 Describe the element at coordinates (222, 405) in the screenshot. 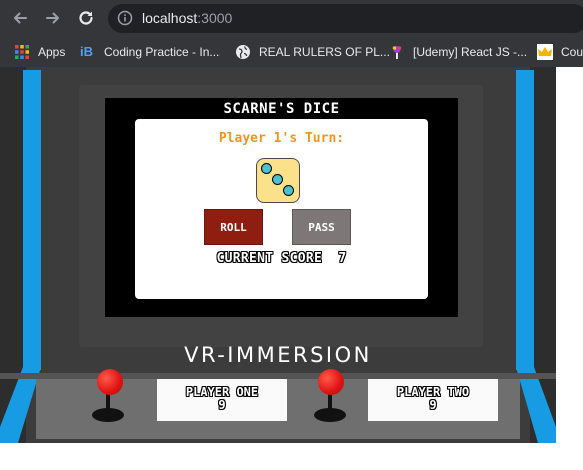

I see `player-one-score: 9` at that location.